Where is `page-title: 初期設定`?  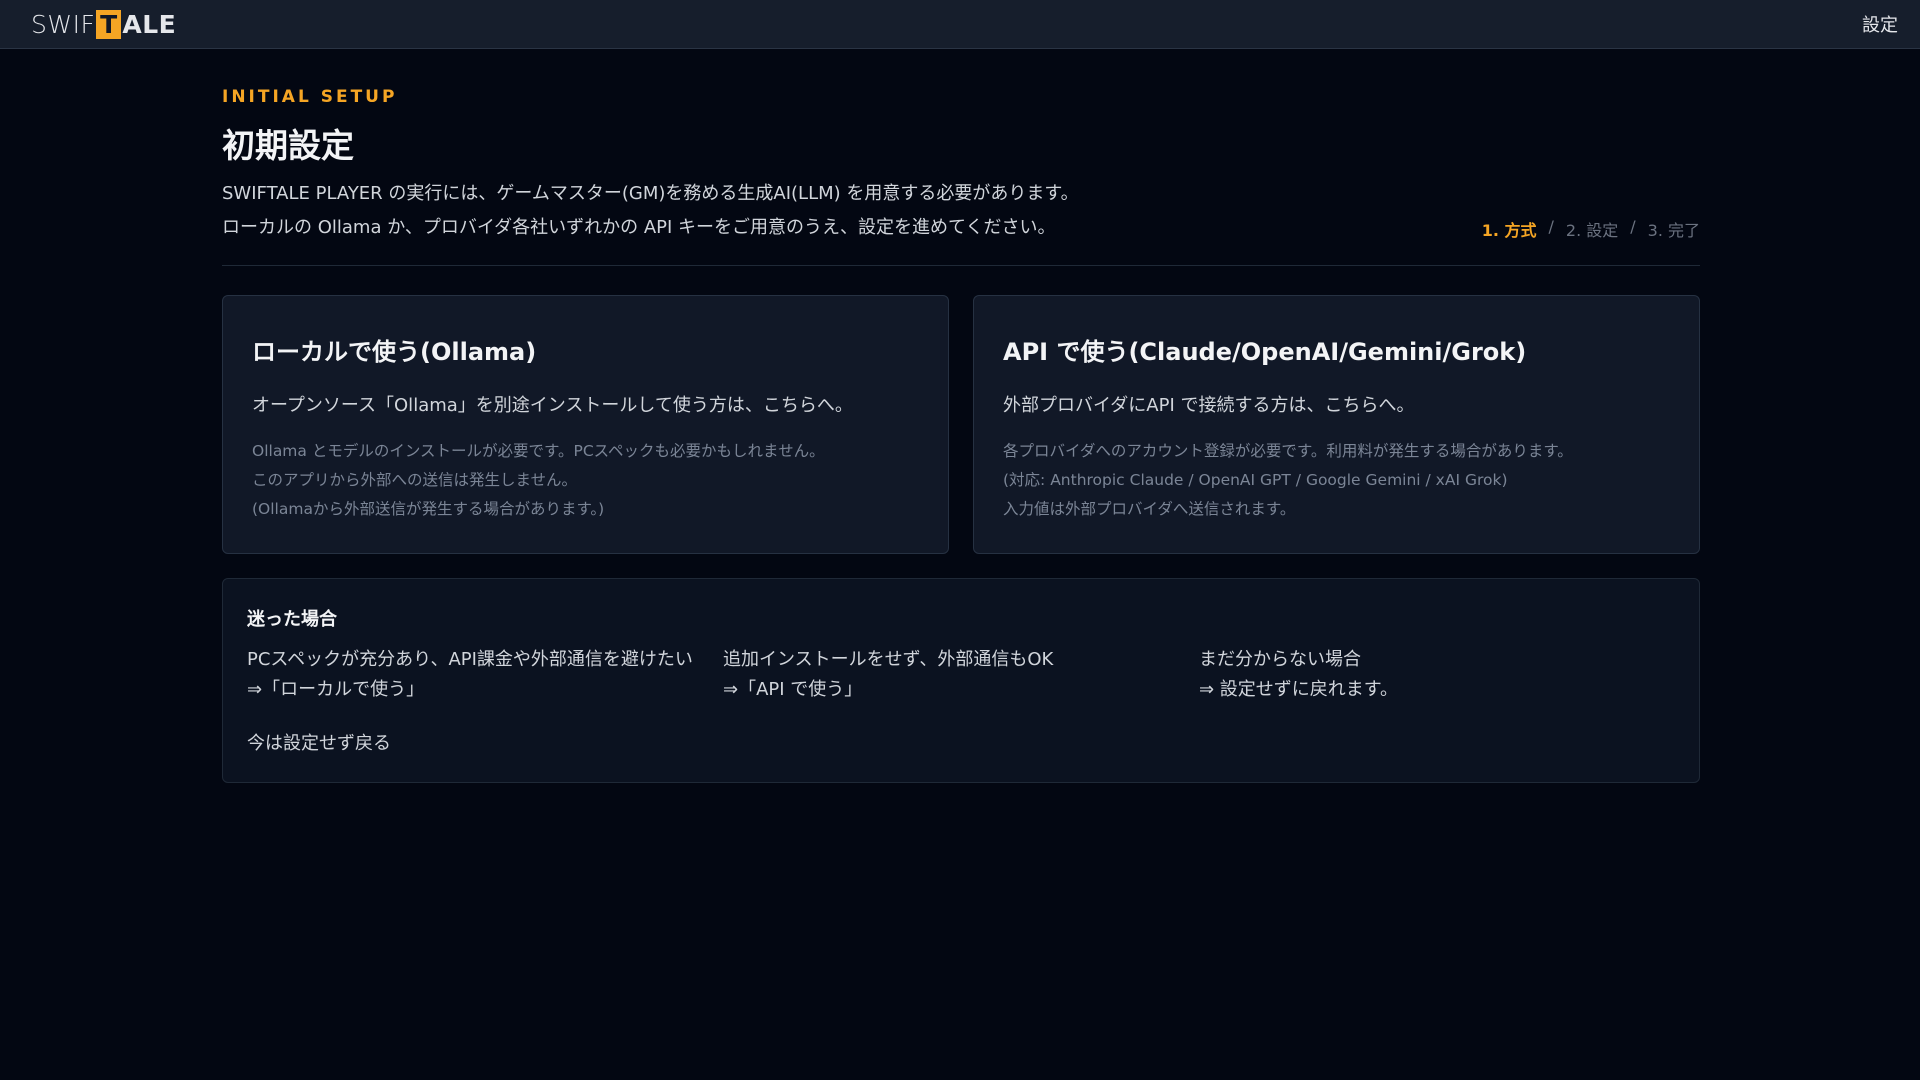 page-title: 初期設定 is located at coordinates (288, 145).